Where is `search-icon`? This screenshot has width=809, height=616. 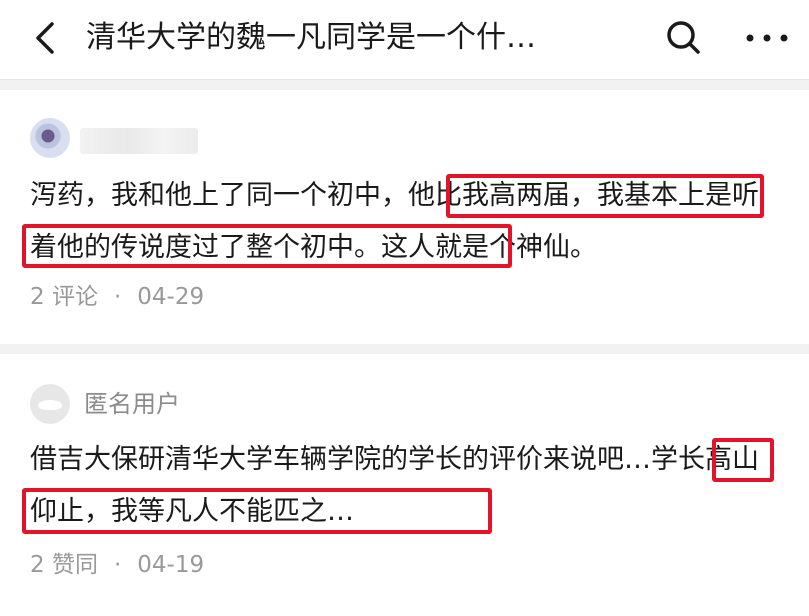 search-icon is located at coordinates (683, 37).